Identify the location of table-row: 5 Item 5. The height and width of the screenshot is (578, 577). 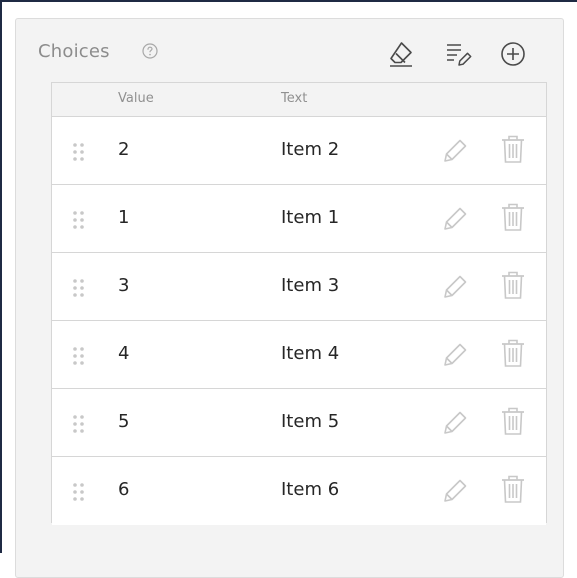
(299, 423).